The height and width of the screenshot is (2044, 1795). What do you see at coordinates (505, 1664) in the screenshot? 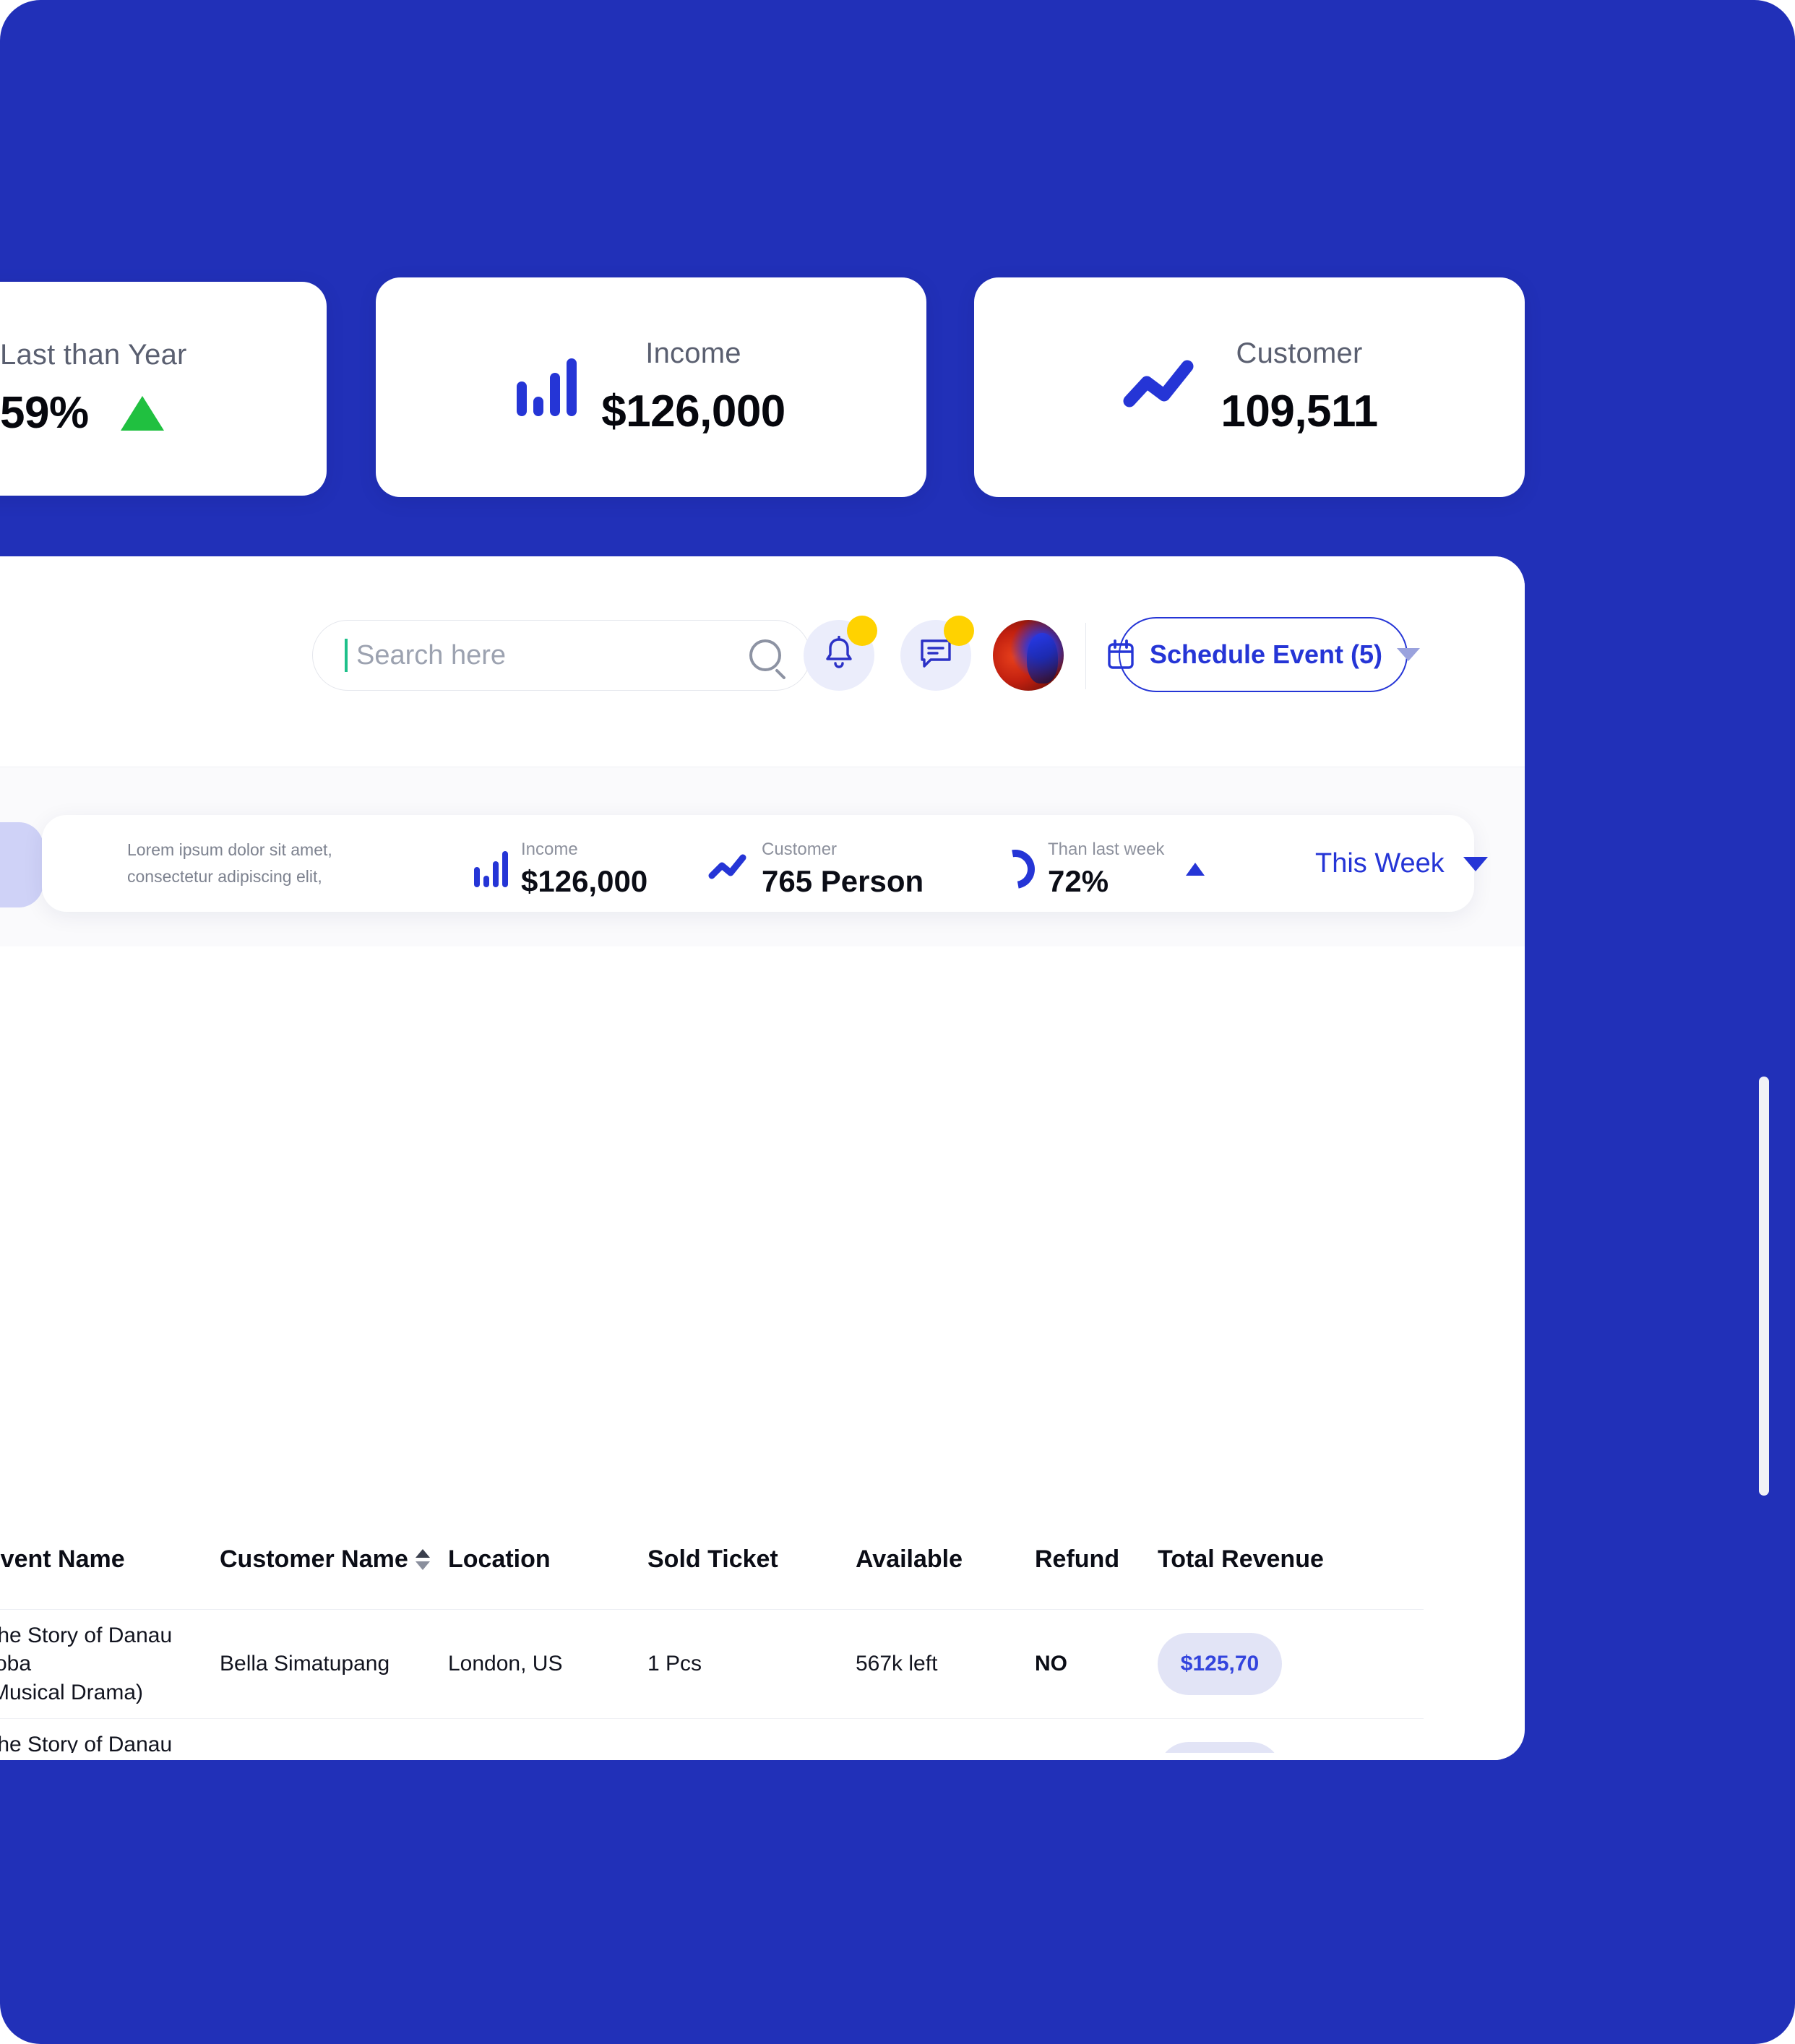
I see `cell-location: London, US` at bounding box center [505, 1664].